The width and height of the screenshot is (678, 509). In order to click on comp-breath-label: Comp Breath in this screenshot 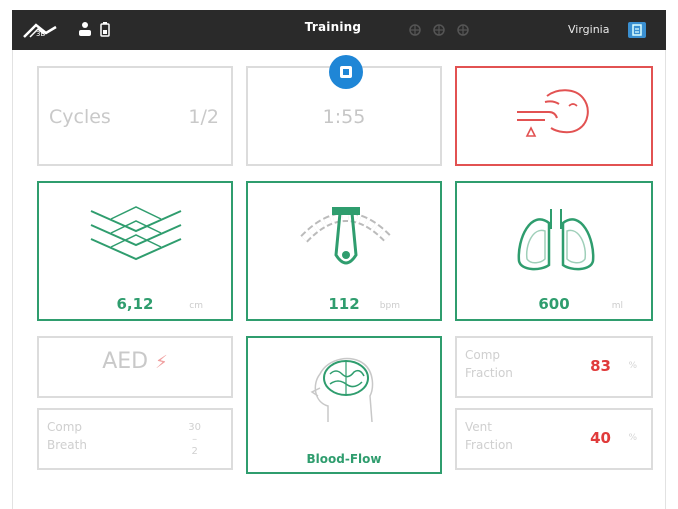, I will do `click(67, 436)`.